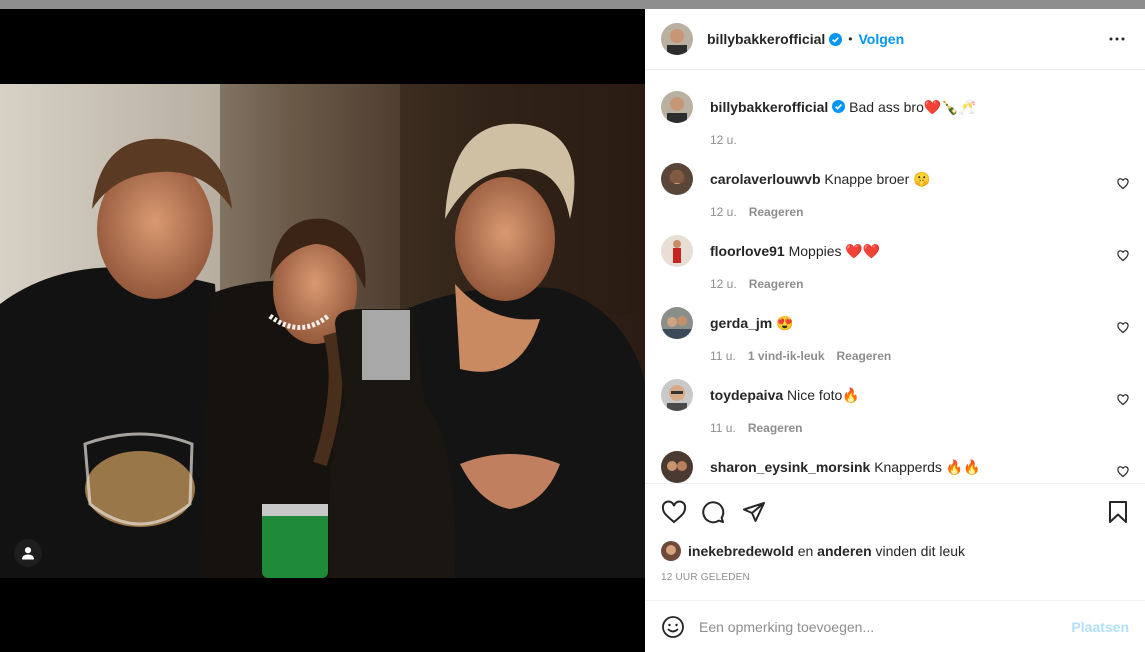 The width and height of the screenshot is (1145, 652). What do you see at coordinates (895, 263) in the screenshot?
I see `comment-item: floorlove91 Moppies ❤️❤️ 12 u. Reageren` at bounding box center [895, 263].